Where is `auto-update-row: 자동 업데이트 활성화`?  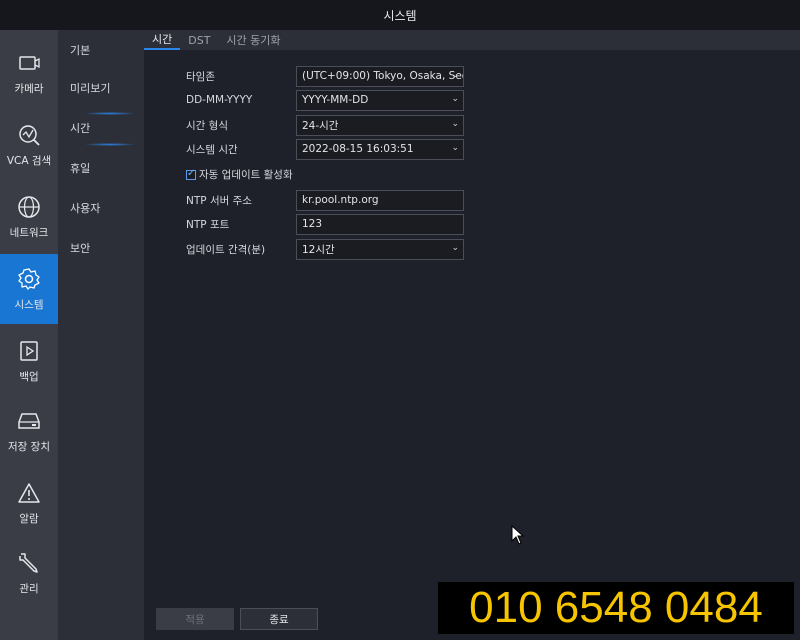 auto-update-row: 자동 업데이트 활성화 is located at coordinates (239, 174).